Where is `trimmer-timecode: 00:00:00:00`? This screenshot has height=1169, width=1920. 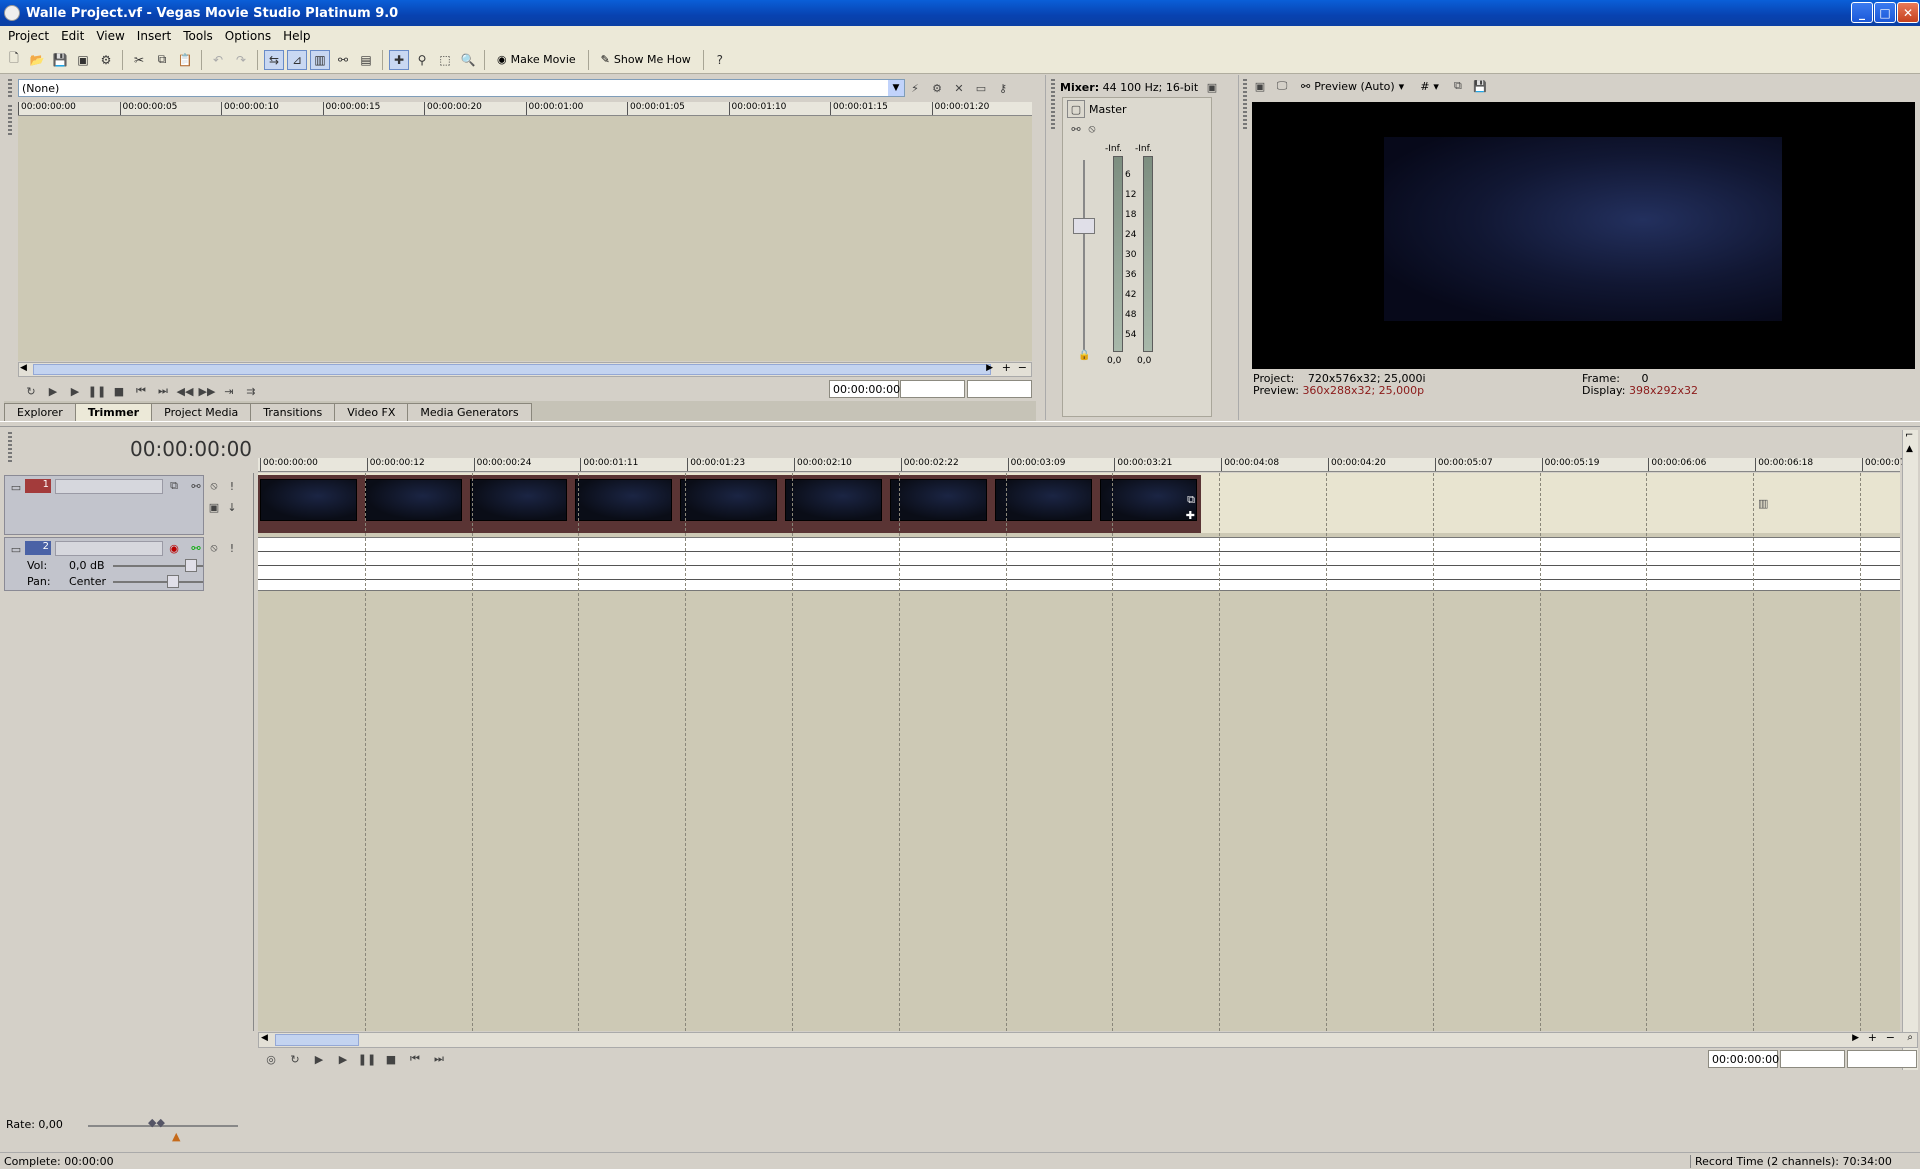
trimmer-timecode: 00:00:00:00 is located at coordinates (864, 389).